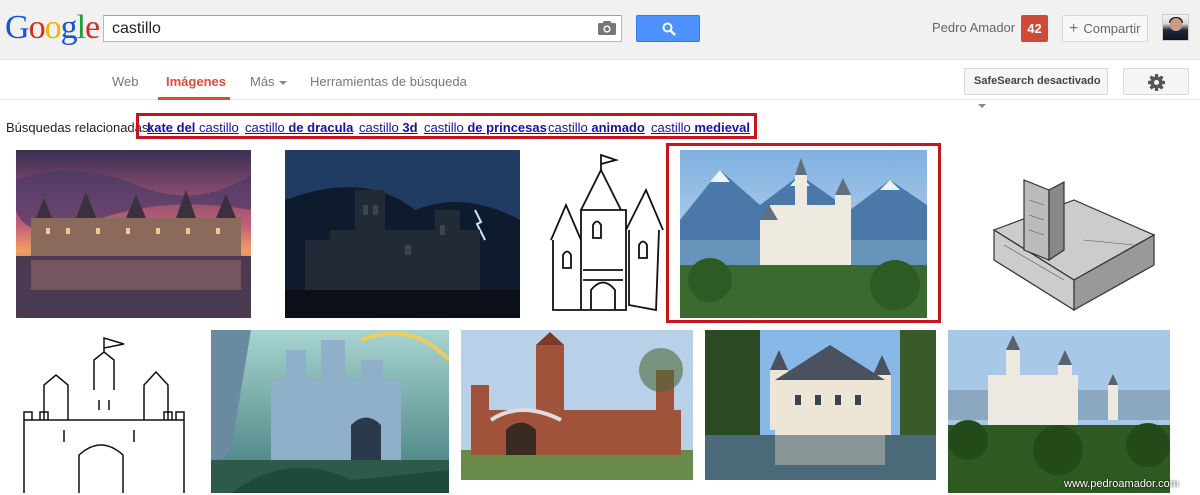 The height and width of the screenshot is (495, 1200). I want to click on gear-icon, so click(1156, 82).